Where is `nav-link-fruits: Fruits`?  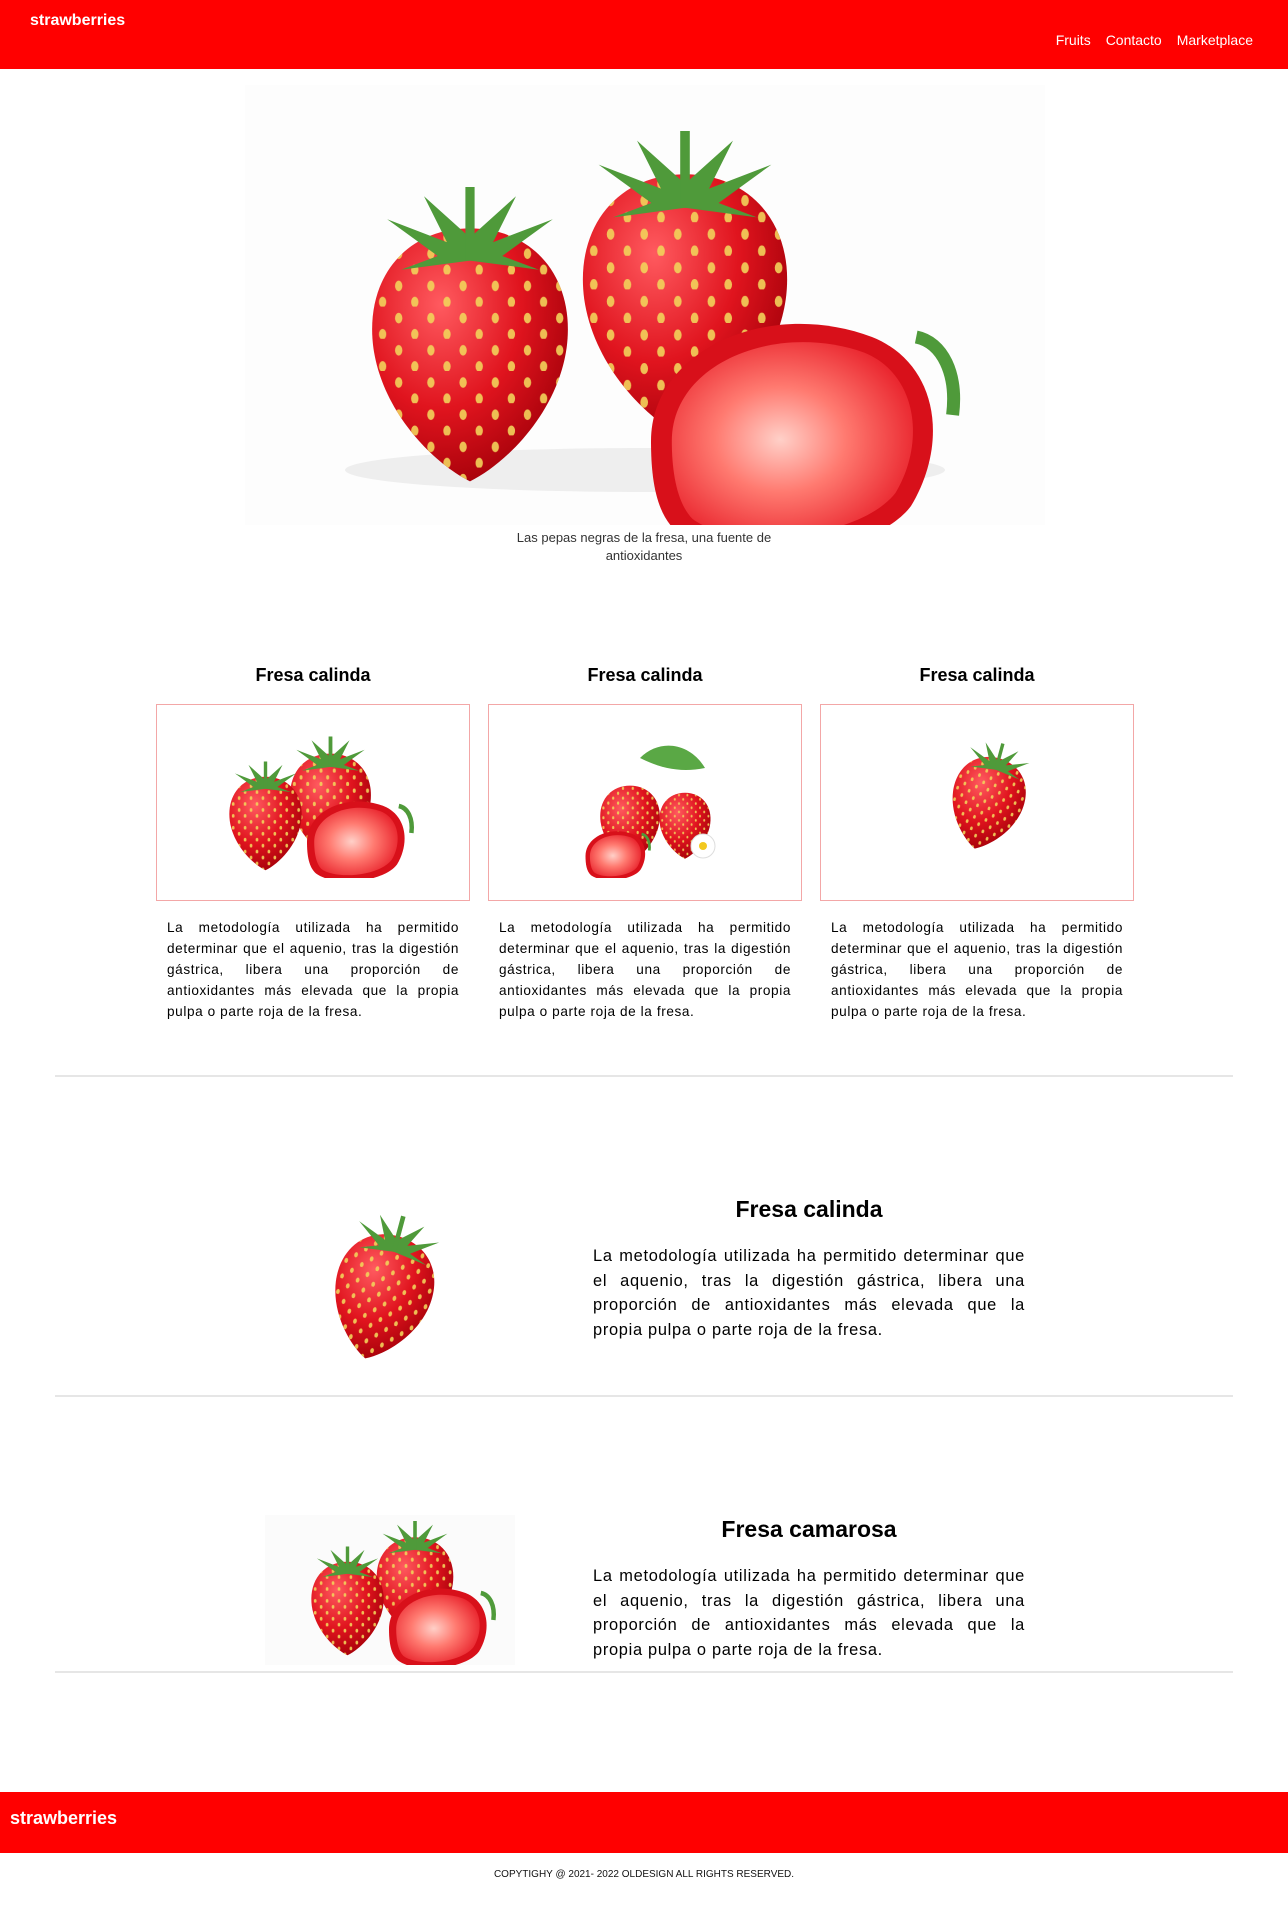
nav-link-fruits: Fruits is located at coordinates (1073, 40).